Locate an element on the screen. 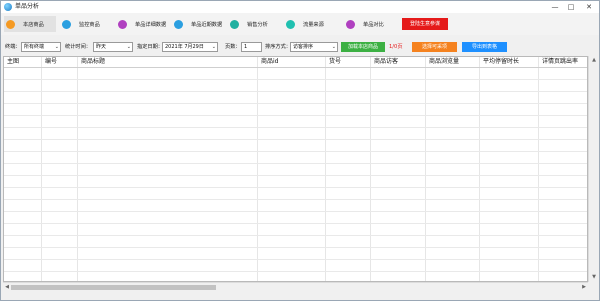 The image size is (600, 301). scrollbar-thumb is located at coordinates (113, 287).